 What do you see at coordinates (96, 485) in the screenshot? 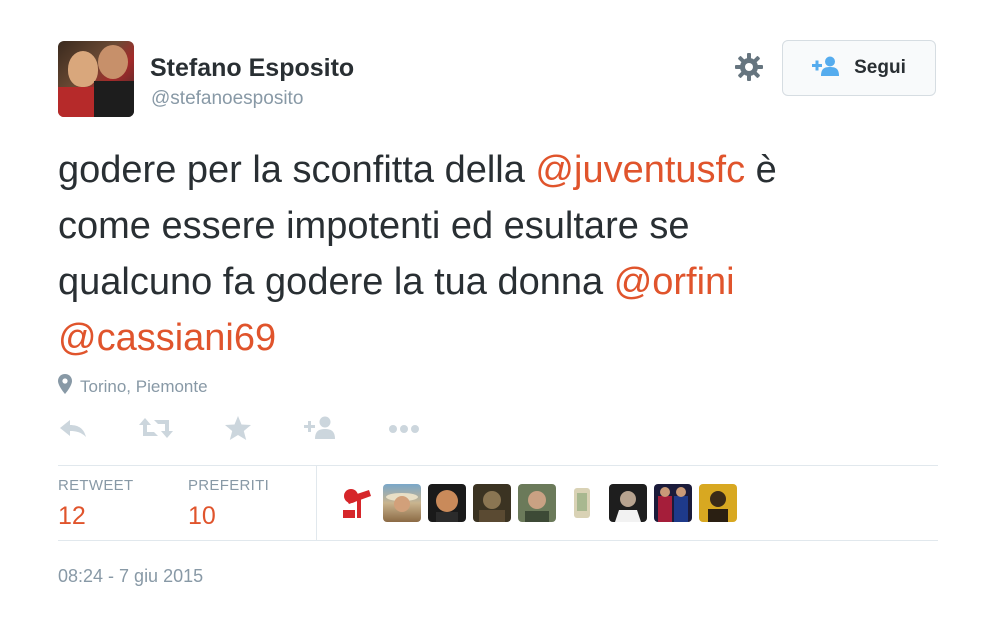
I see `retweet-label: RETWEET` at bounding box center [96, 485].